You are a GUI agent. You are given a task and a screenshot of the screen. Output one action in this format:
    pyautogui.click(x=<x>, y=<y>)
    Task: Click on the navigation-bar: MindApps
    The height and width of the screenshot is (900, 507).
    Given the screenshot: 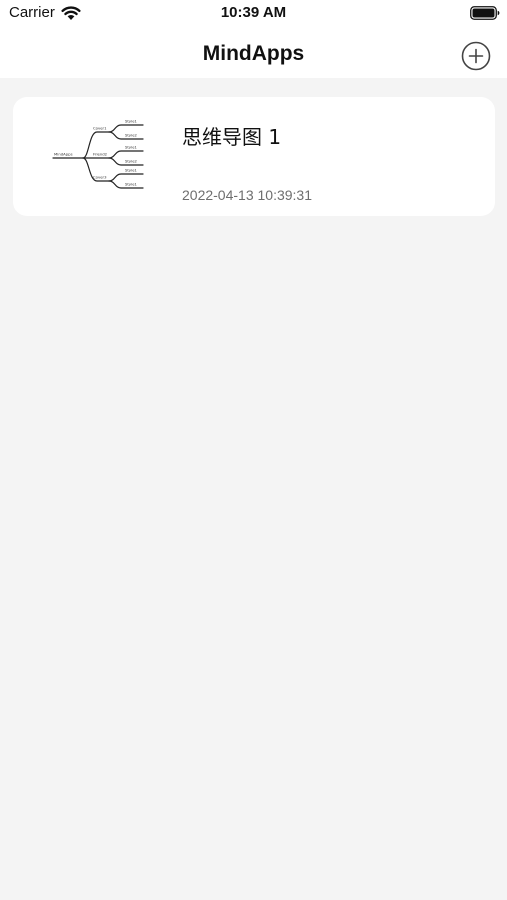 What is the action you would take?
    pyautogui.click(x=253, y=53)
    